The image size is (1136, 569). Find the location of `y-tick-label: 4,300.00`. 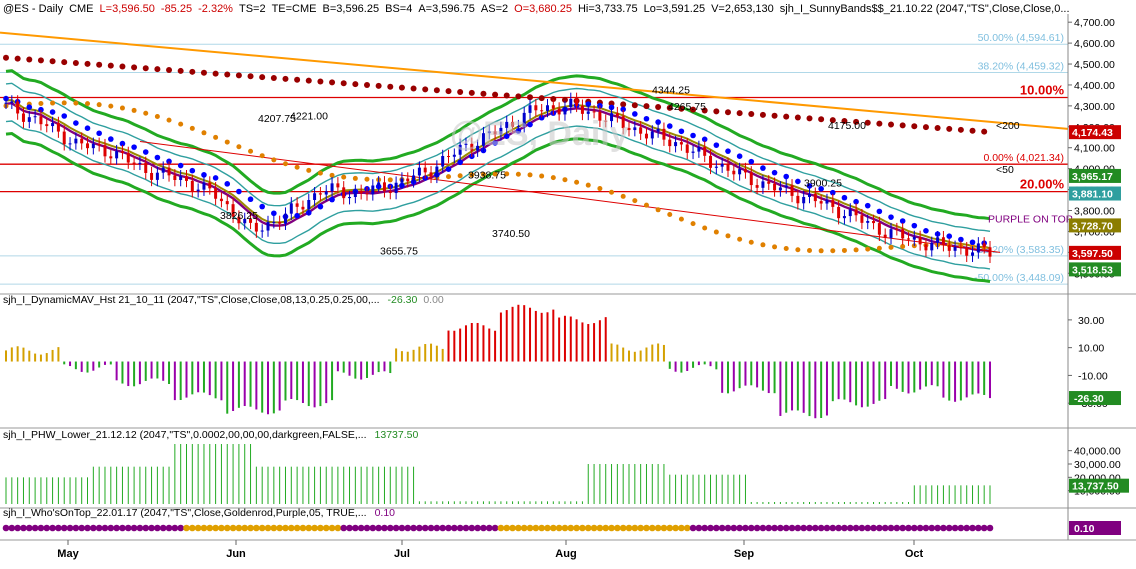

y-tick-label: 4,300.00 is located at coordinates (1094, 107).